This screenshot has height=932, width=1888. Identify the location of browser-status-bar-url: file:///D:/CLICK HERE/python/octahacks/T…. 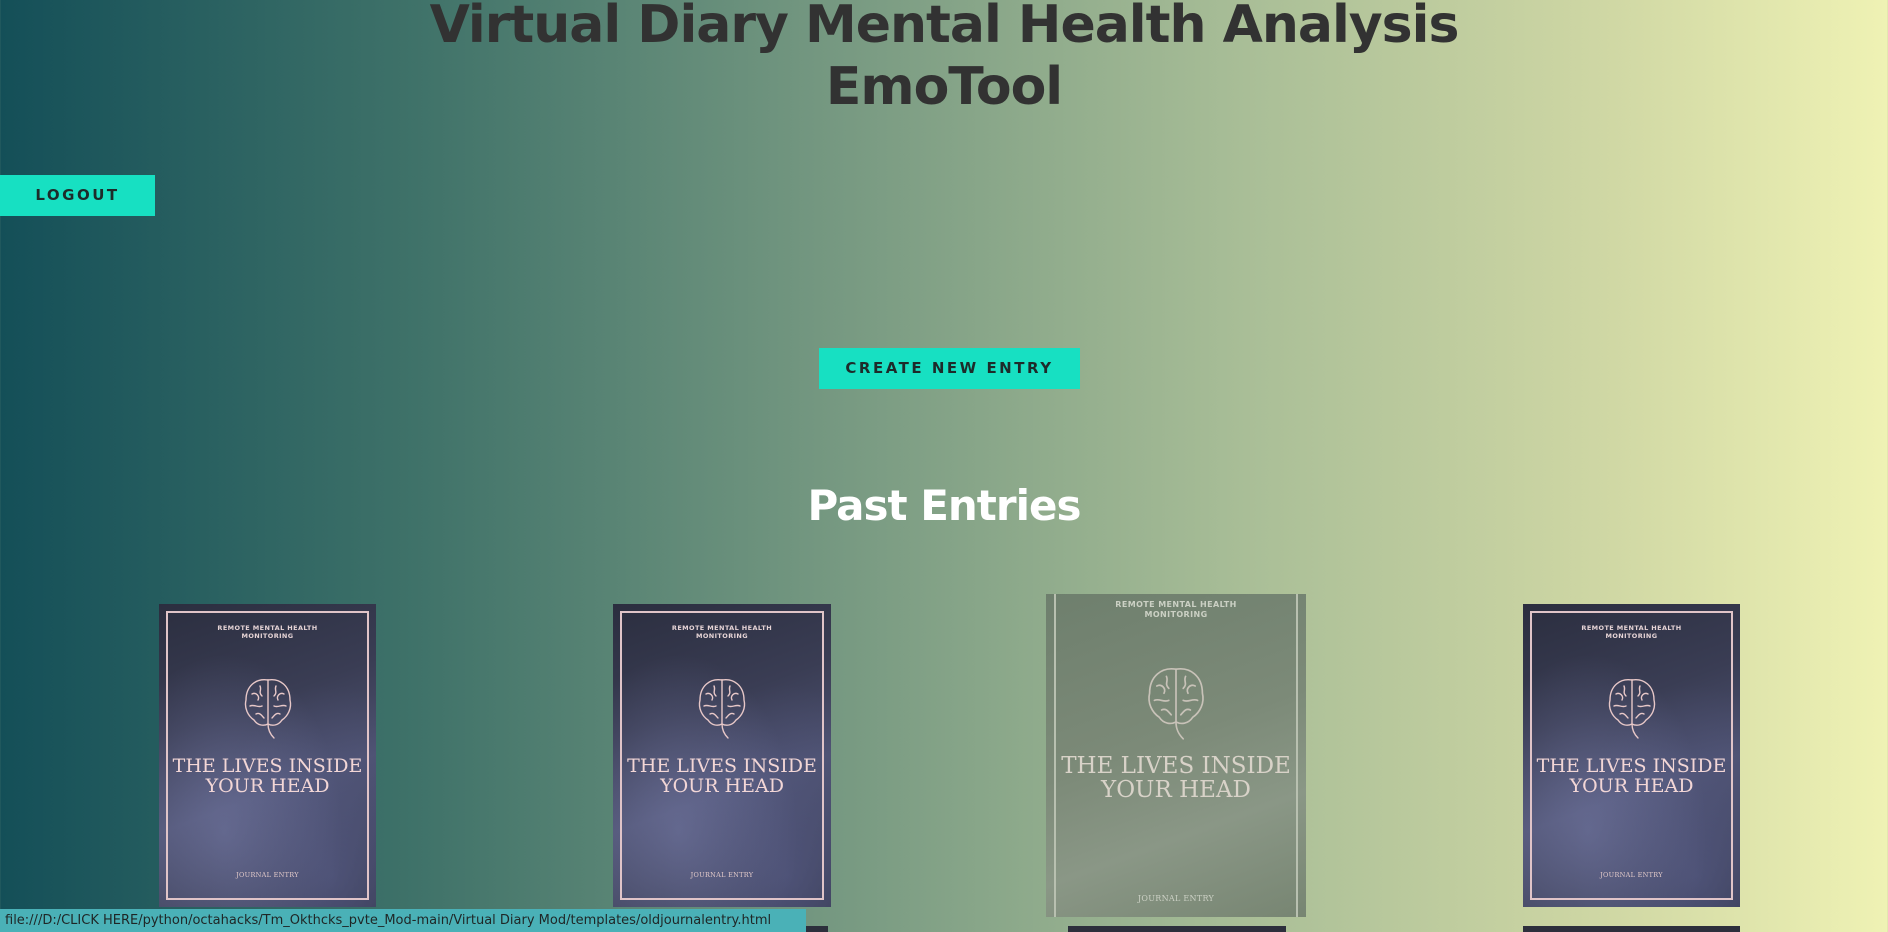
(403, 920).